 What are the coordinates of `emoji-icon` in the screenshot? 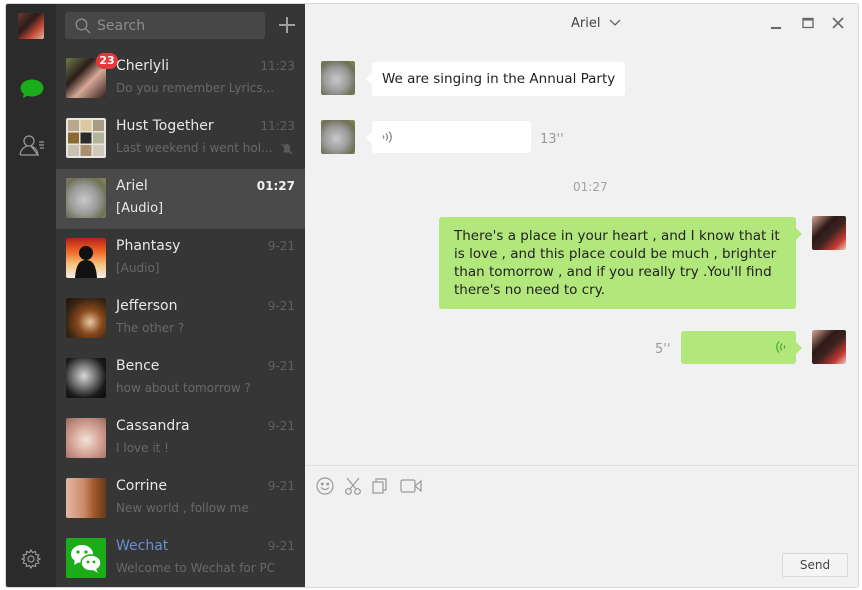 It's located at (325, 486).